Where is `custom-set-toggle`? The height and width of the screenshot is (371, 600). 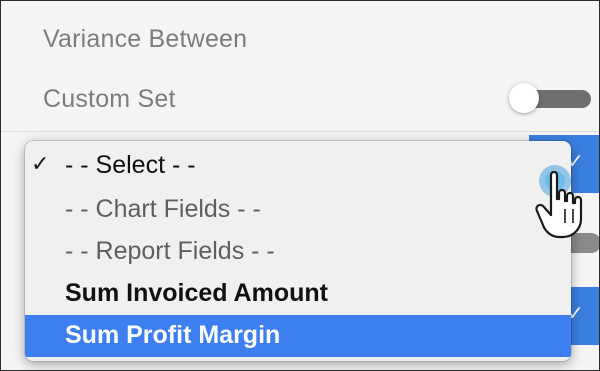 custom-set-toggle is located at coordinates (550, 98).